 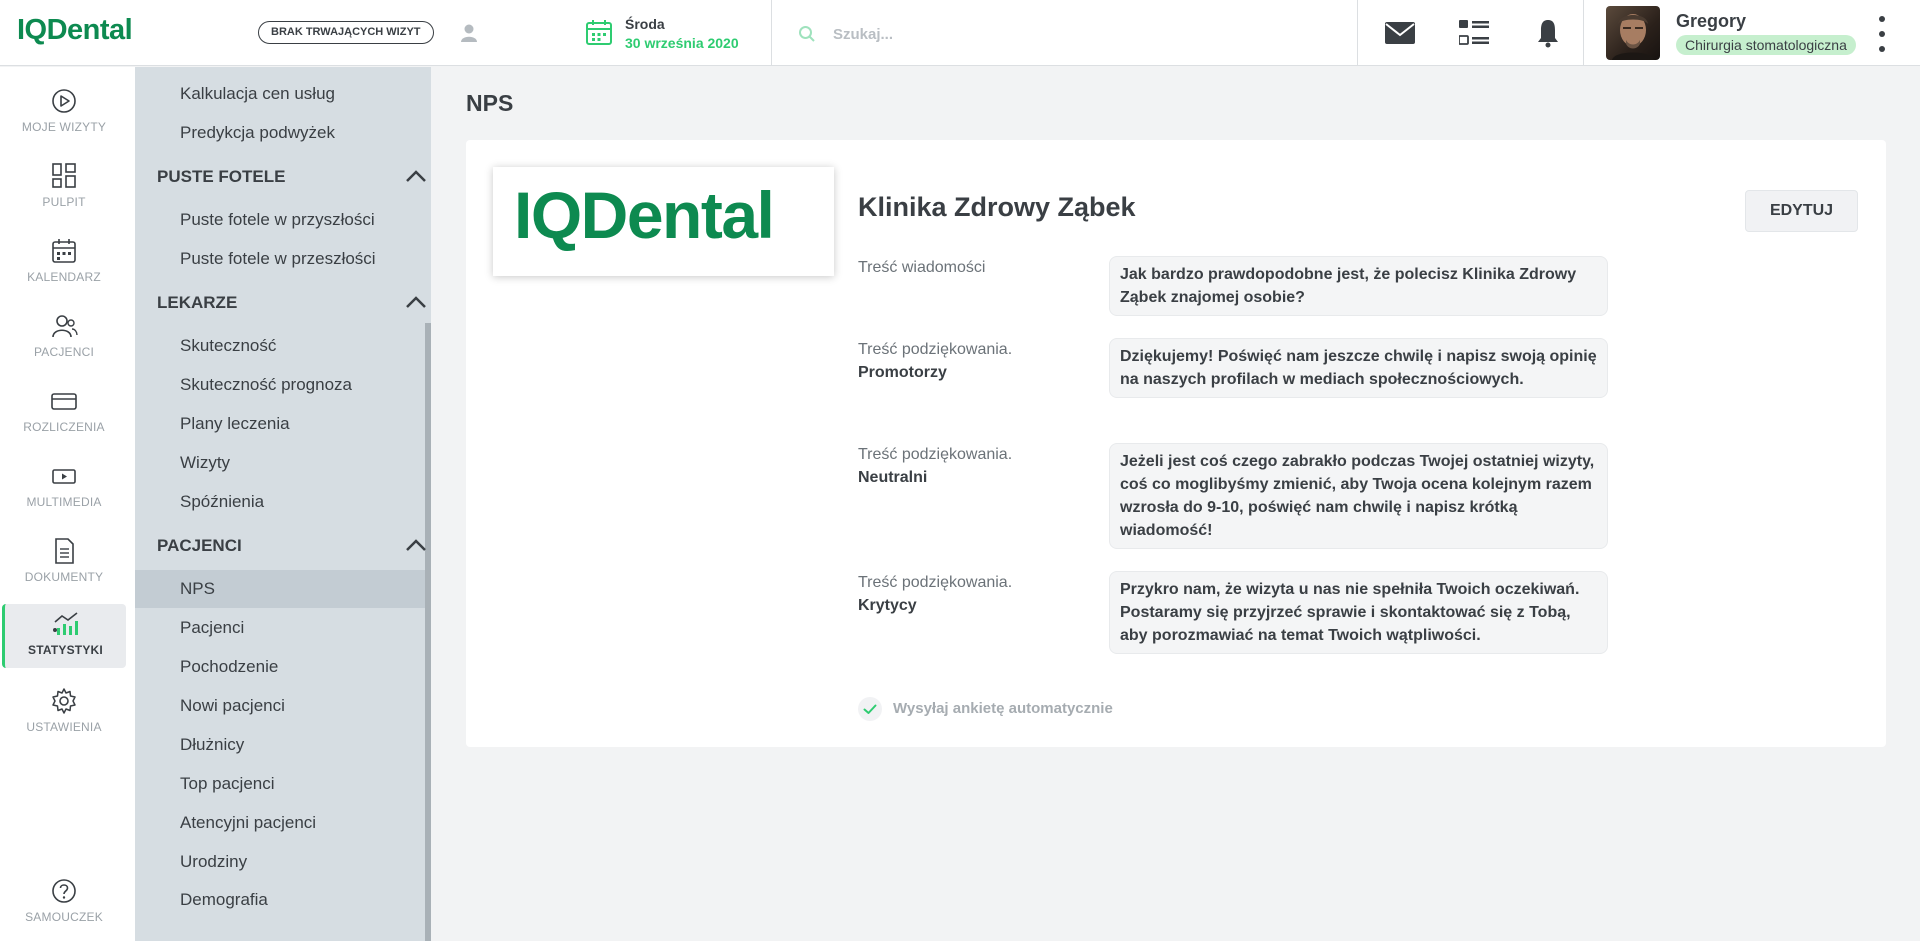 What do you see at coordinates (64, 427) in the screenshot?
I see `nav-label: ROZLICZENIA` at bounding box center [64, 427].